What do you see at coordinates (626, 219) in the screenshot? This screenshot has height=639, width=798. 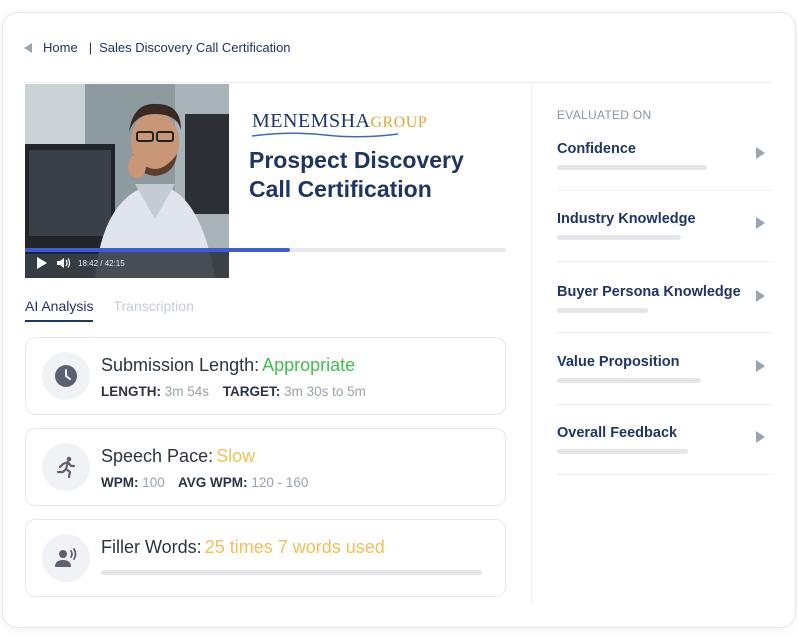 I see `criterion-label: Industry Knowledge` at bounding box center [626, 219].